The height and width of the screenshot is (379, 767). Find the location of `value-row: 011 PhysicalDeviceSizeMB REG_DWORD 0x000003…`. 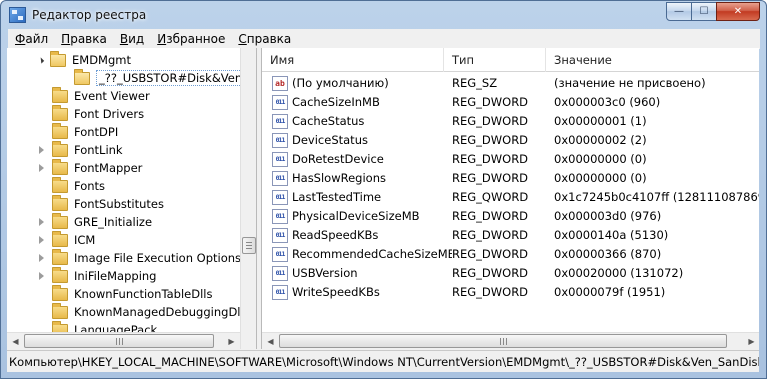

value-row: 011 PhysicalDeviceSizeMB REG_DWORD 0x000003… is located at coordinates (510, 216).